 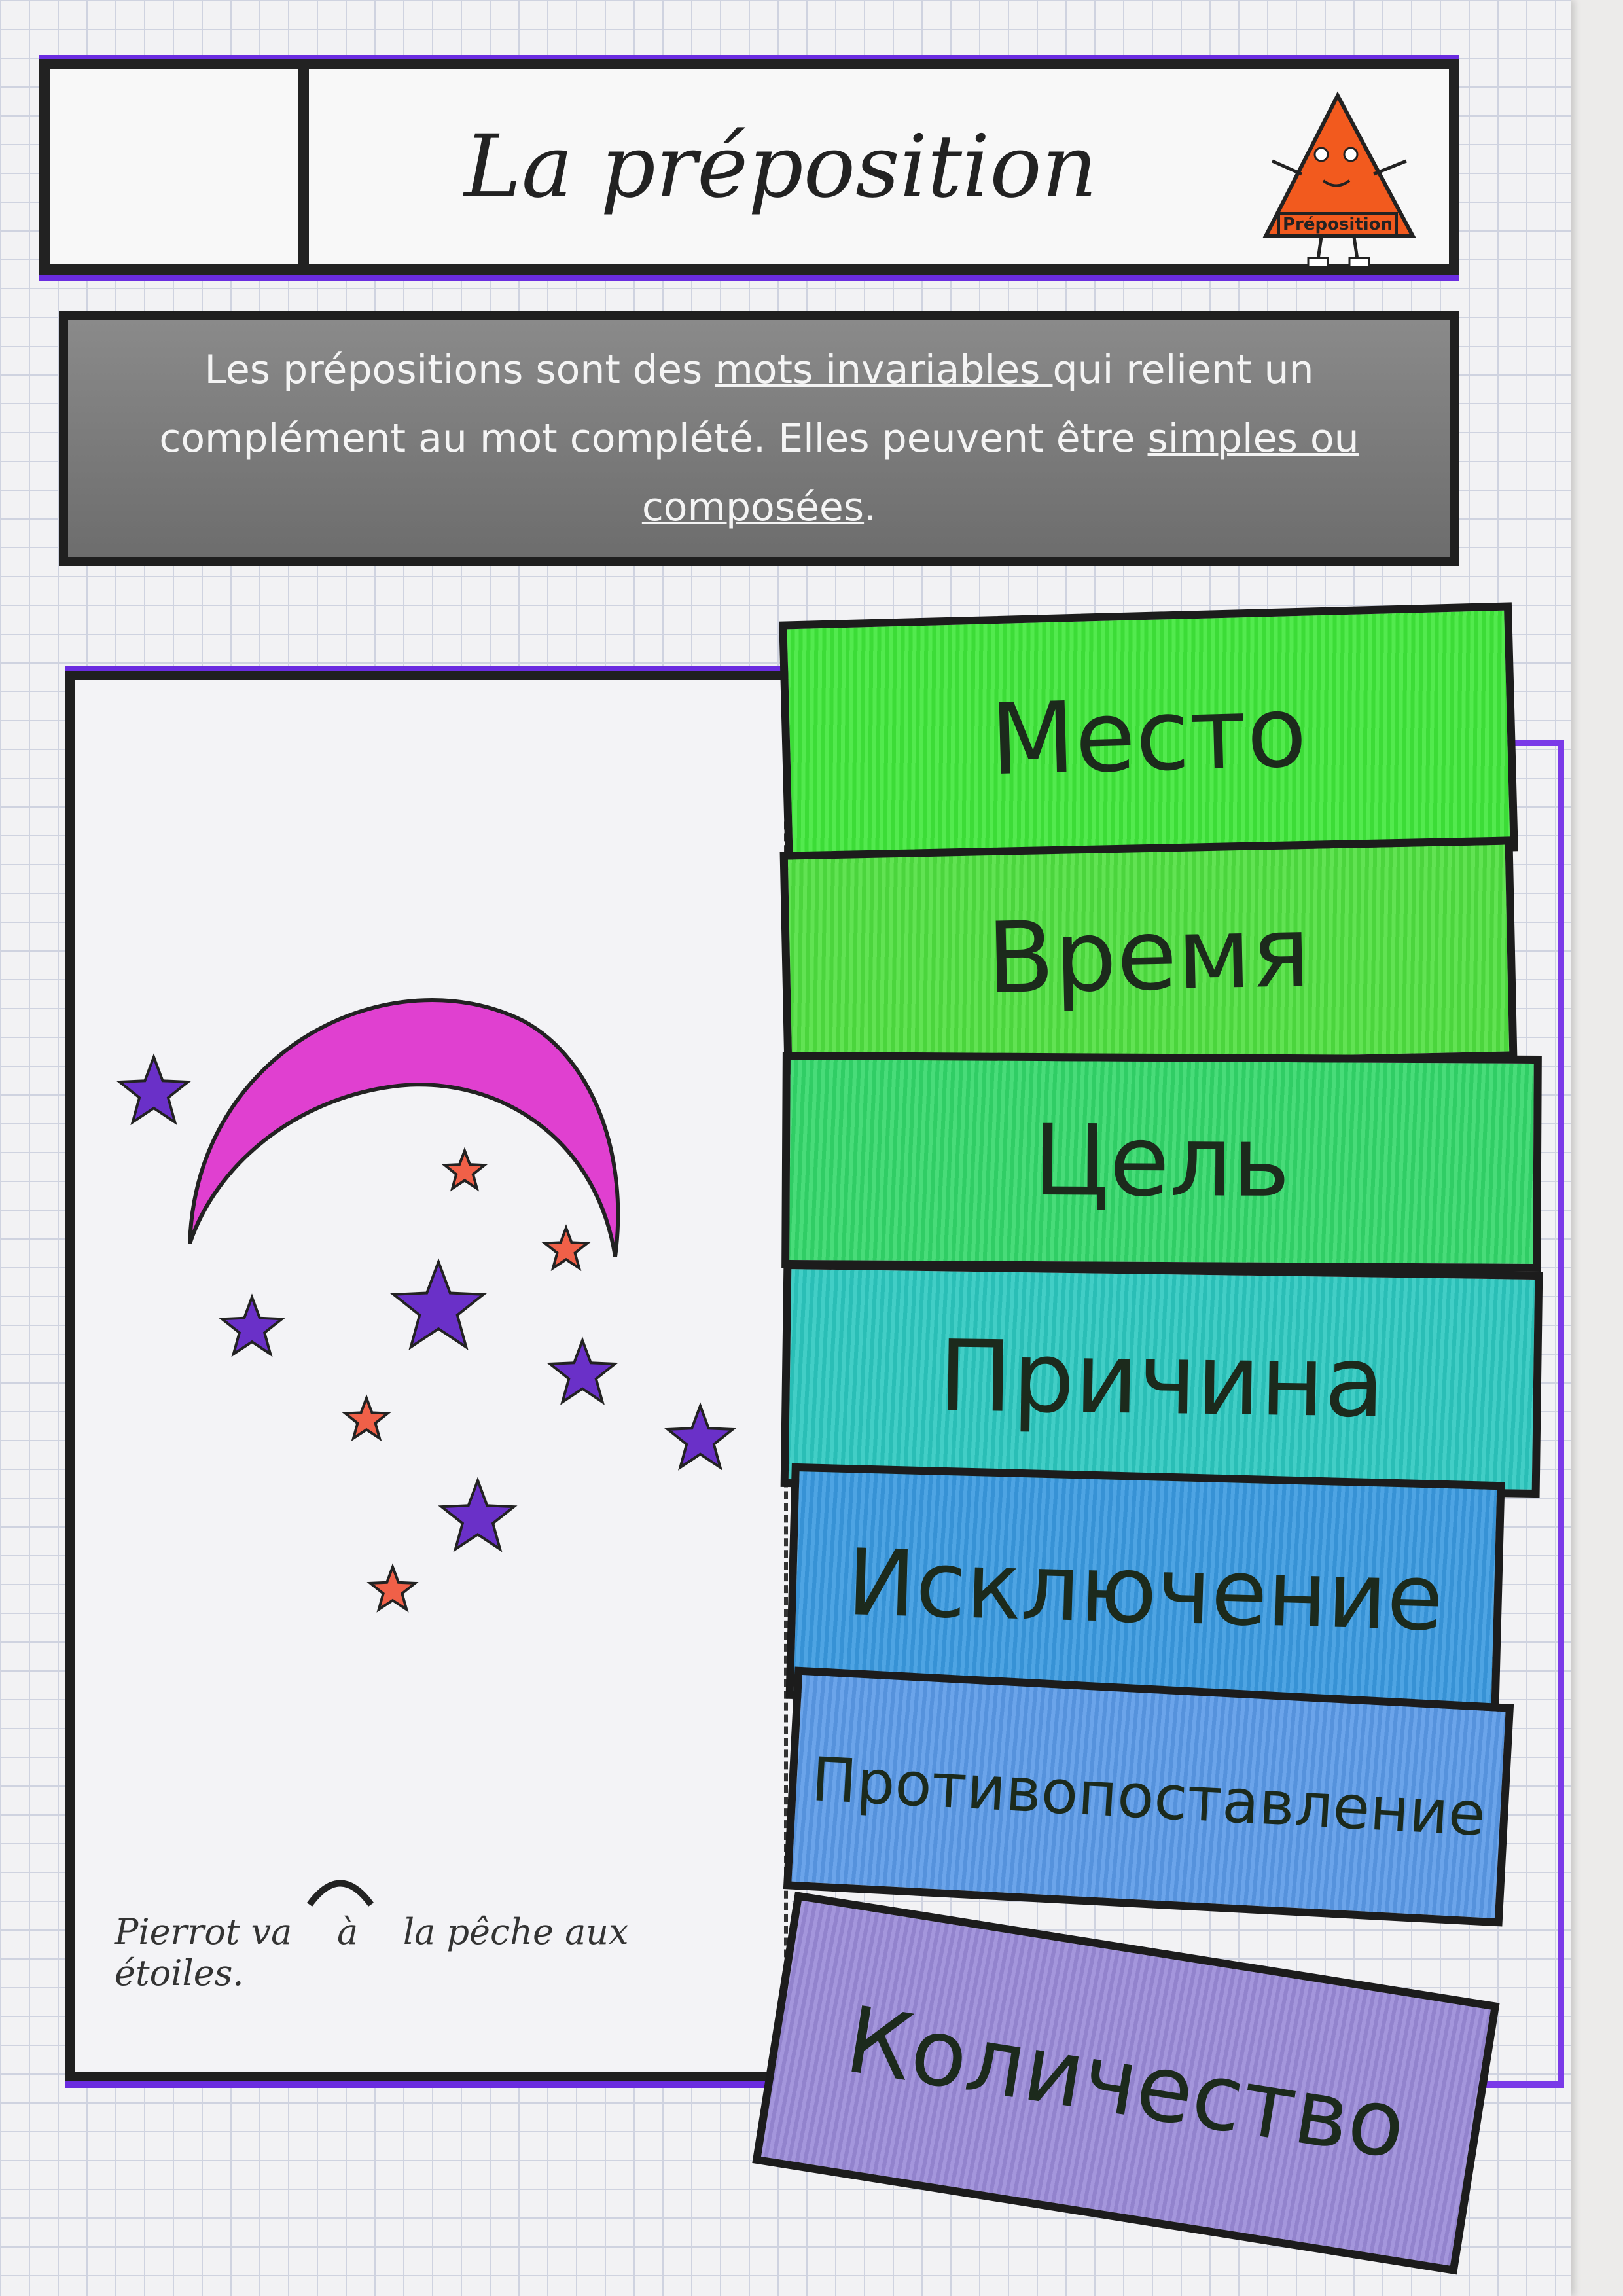 What do you see at coordinates (347, 1931) in the screenshot?
I see `sentence-preposition: à` at bounding box center [347, 1931].